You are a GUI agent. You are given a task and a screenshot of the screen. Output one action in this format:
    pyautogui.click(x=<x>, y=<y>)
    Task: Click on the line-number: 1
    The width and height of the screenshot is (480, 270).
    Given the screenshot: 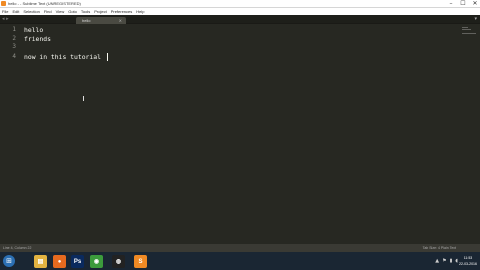 What is the action you would take?
    pyautogui.click(x=14, y=29)
    